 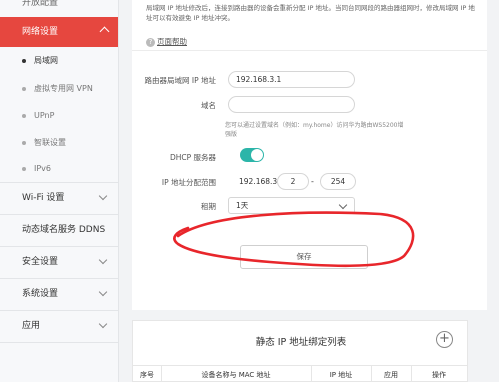 I want to click on lease-selected-value: 1天, so click(x=242, y=205).